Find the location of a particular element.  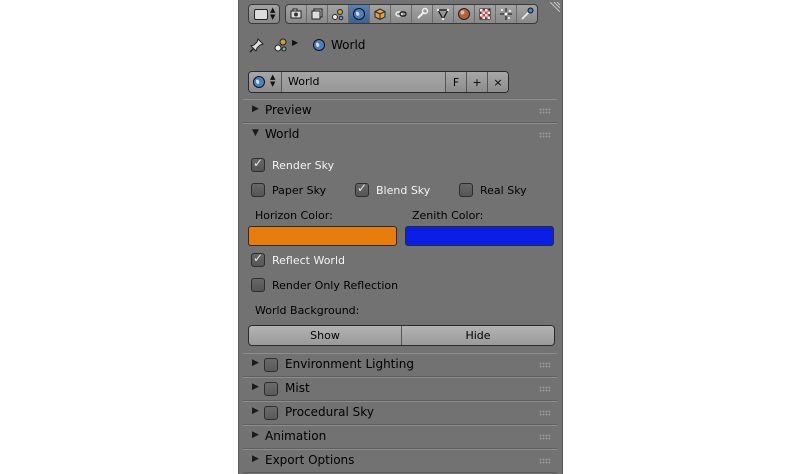

unlink-world-button: × is located at coordinates (498, 82).